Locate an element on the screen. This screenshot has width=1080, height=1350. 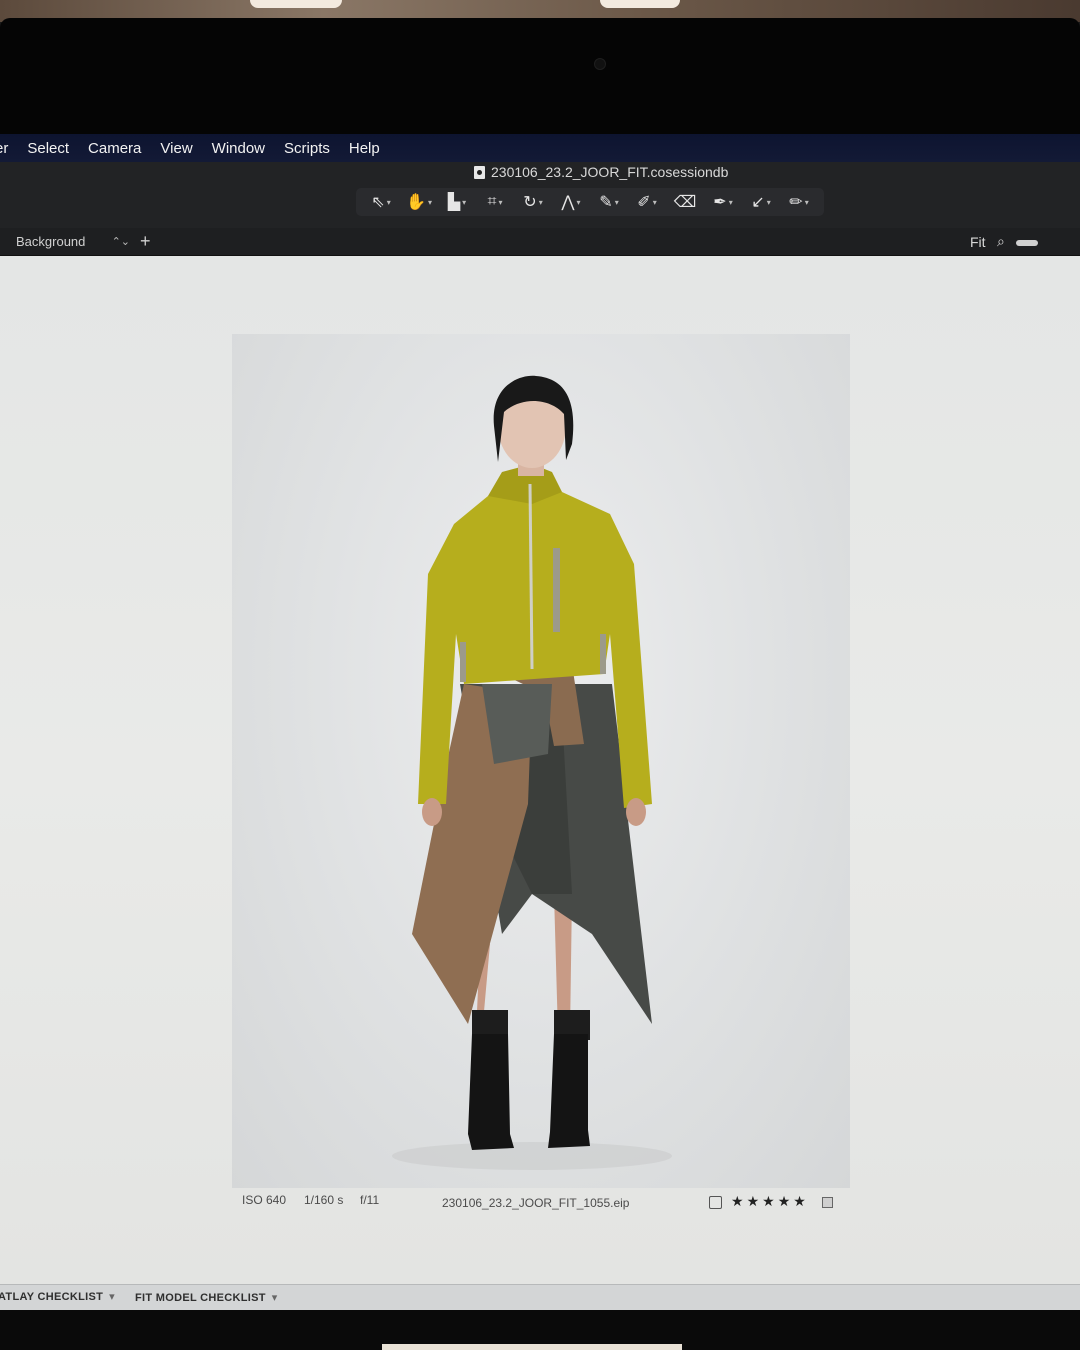
loupe-icon: ▙ is located at coordinates (454, 202).